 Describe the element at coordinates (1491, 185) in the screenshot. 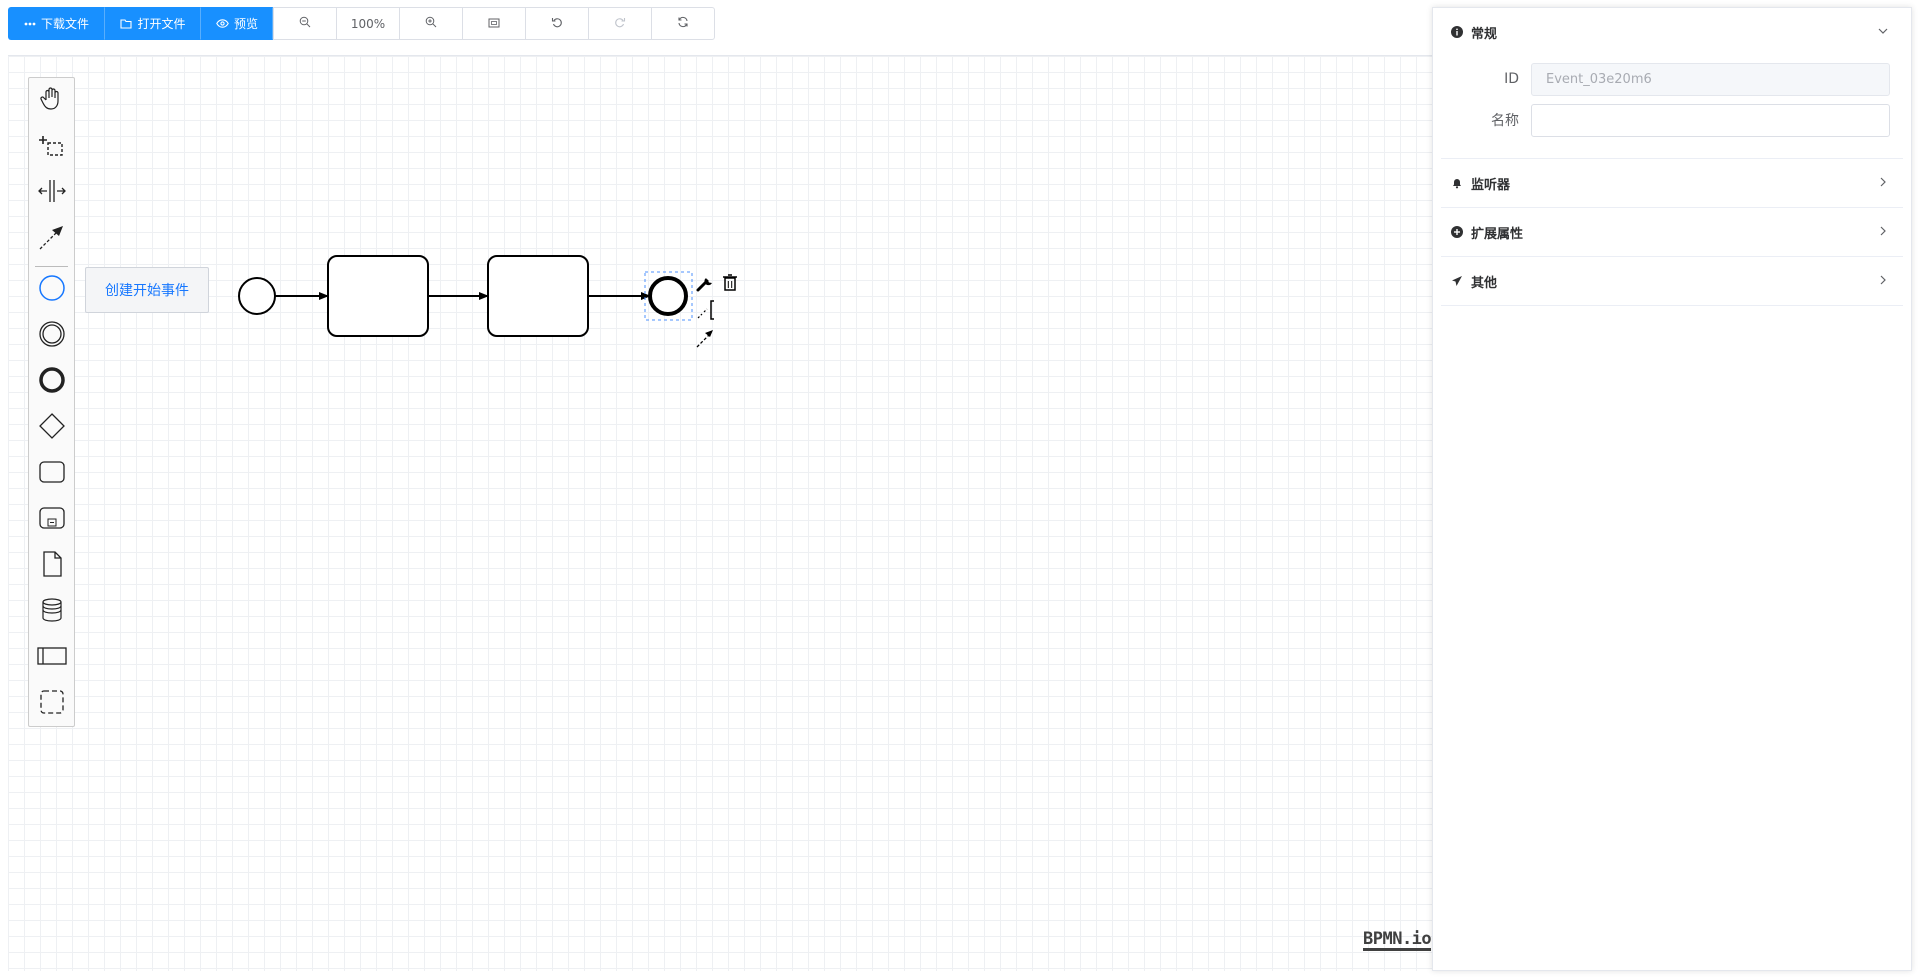

I see `listeners-section-title: 监听器` at that location.